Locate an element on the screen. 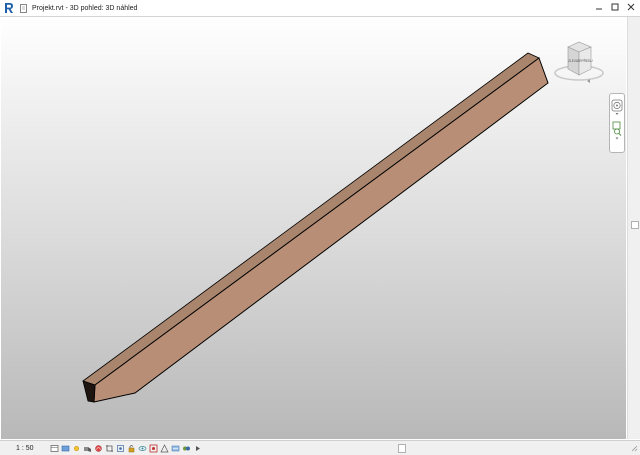  temporary-hide-icon is located at coordinates (142, 448).